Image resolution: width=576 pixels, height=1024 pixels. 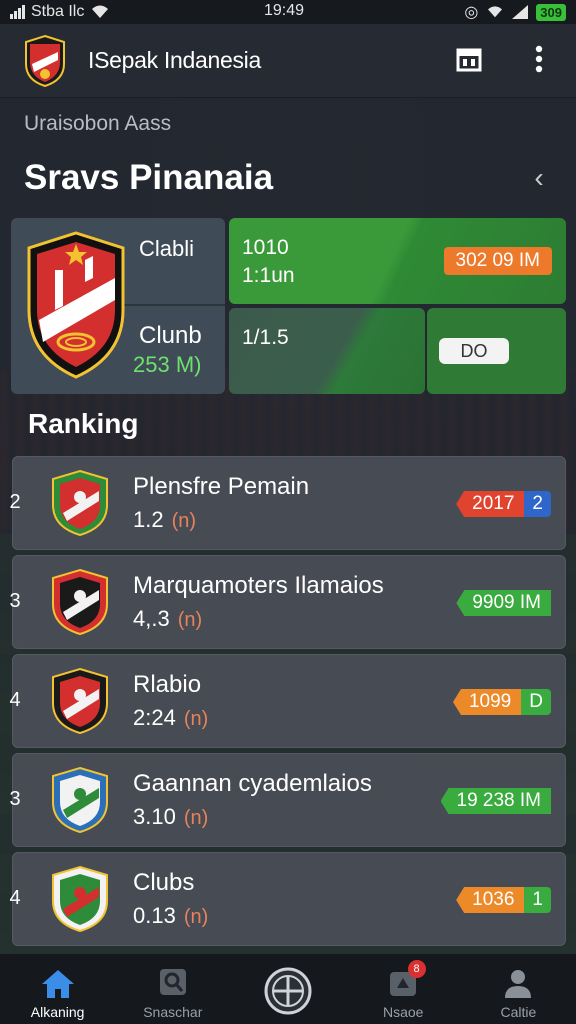 I want to click on team-value-suffix: 2, so click(x=537, y=504).